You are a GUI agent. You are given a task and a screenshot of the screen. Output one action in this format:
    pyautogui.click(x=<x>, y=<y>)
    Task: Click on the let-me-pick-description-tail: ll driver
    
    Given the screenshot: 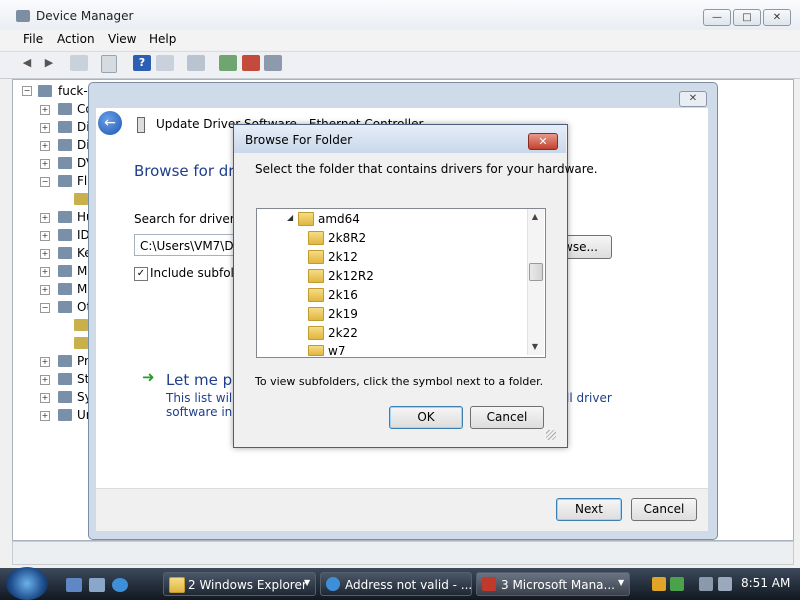 What is the action you would take?
    pyautogui.click(x=589, y=398)
    